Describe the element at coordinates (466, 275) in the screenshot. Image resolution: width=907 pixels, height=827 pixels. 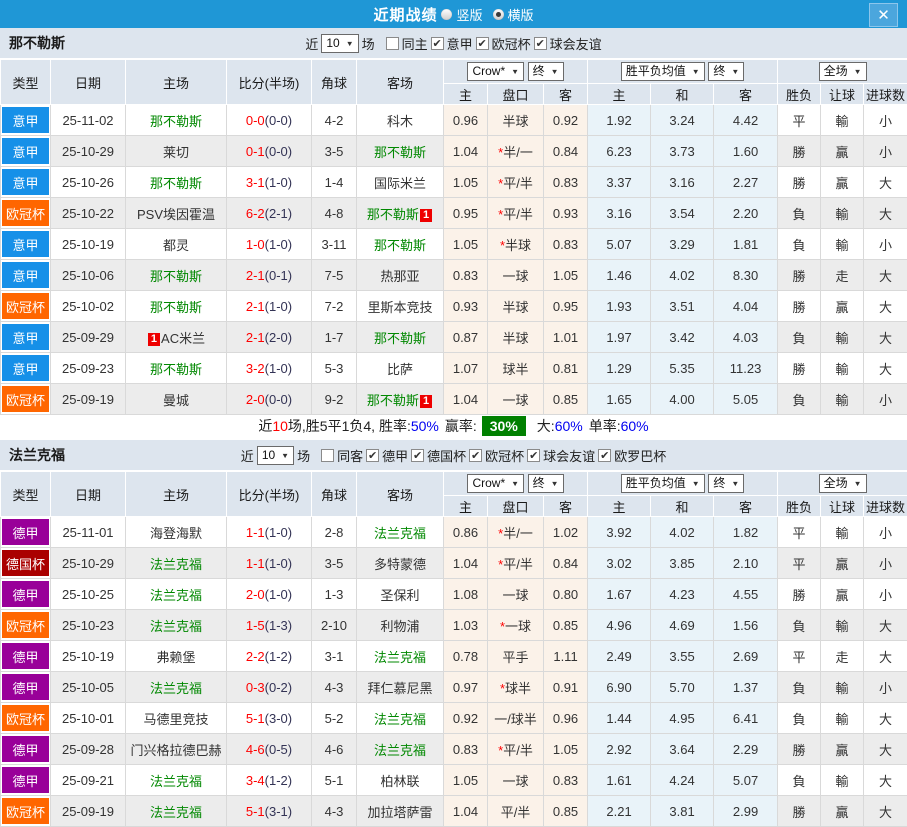
I see `home-odds-cell: 0.83` at that location.